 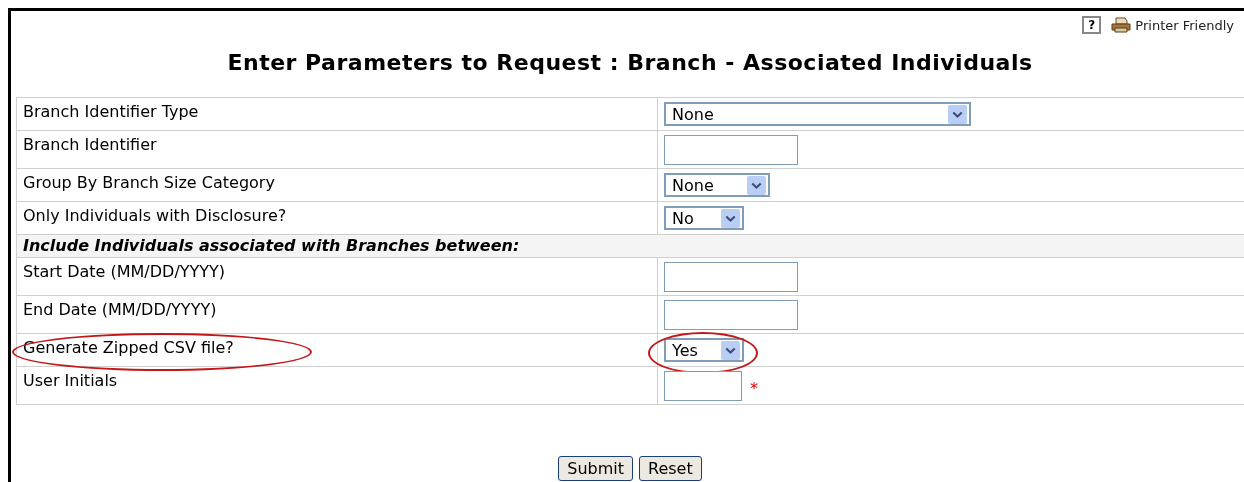 I want to click on printer-friendly-link: Printer Friendly, so click(x=1184, y=25).